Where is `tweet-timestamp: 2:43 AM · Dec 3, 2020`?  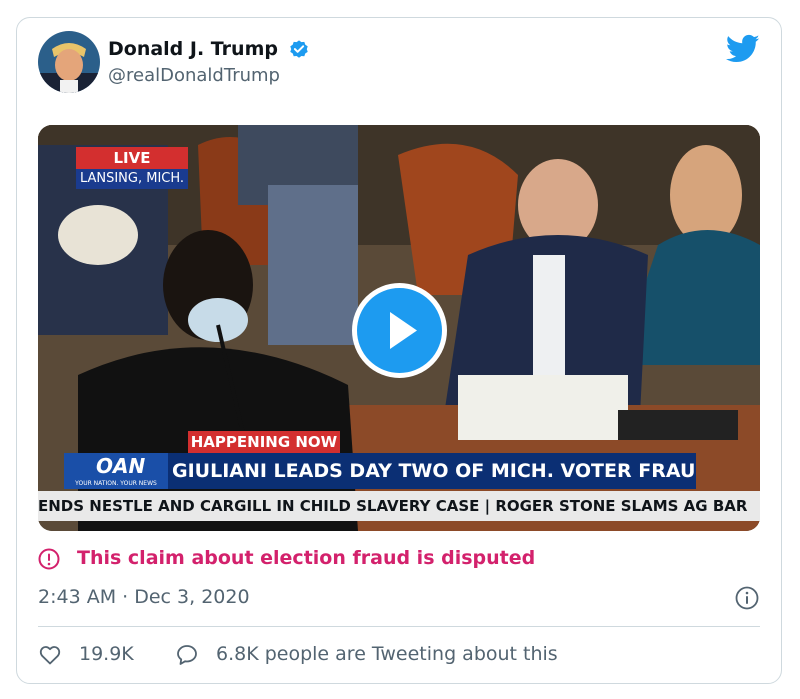
tweet-timestamp: 2:43 AM · Dec 3, 2020 is located at coordinates (144, 597).